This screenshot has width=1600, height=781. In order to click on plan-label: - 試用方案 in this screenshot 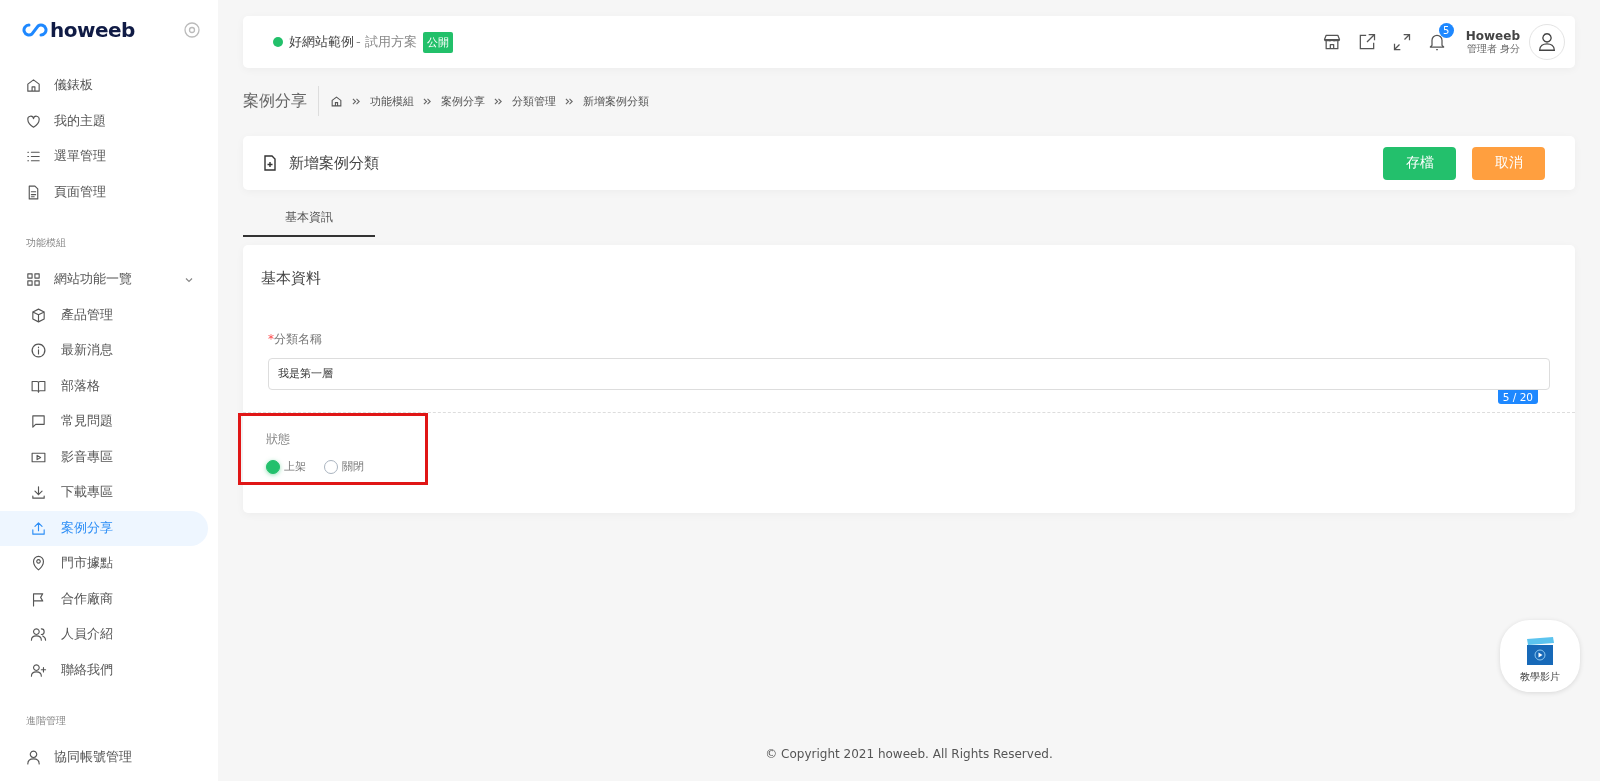, I will do `click(386, 42)`.